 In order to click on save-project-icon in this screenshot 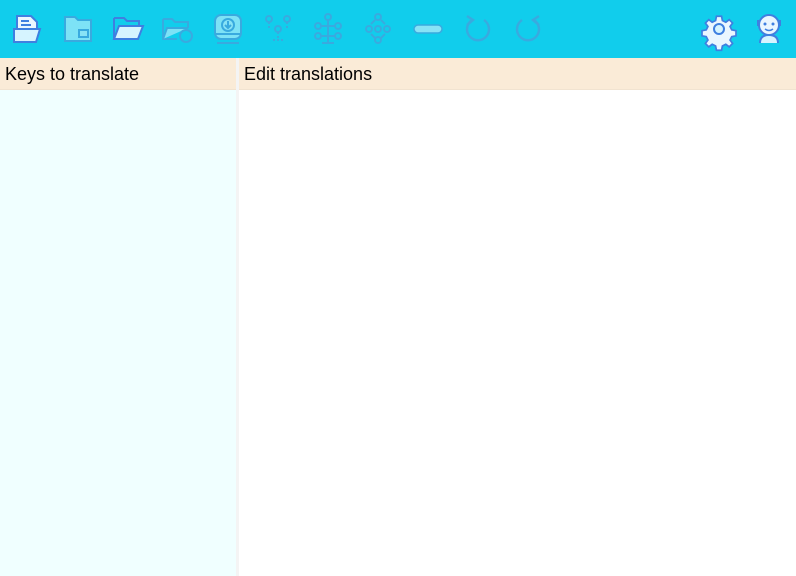, I will do `click(78, 29)`.